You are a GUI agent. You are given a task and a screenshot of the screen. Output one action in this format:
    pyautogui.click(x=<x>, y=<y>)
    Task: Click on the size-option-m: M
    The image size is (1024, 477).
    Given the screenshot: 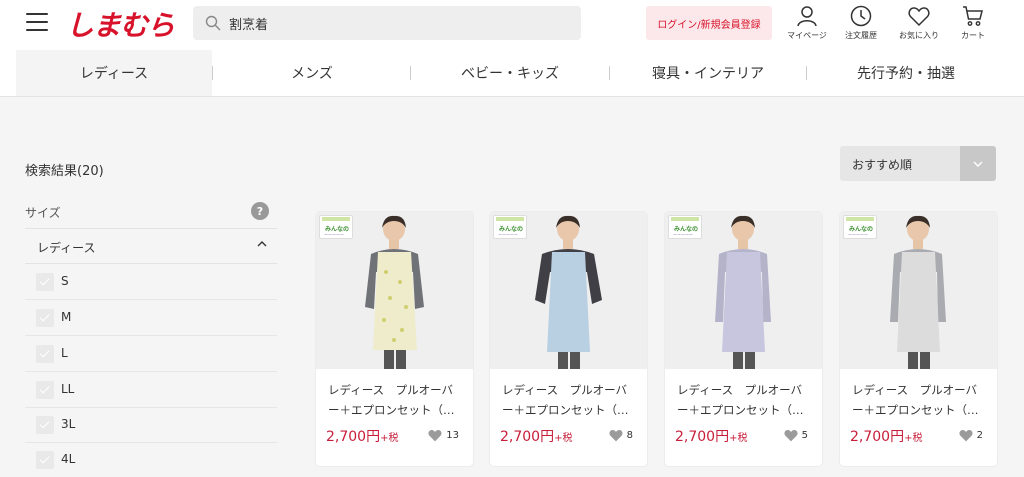 What is the action you would take?
    pyautogui.click(x=151, y=318)
    